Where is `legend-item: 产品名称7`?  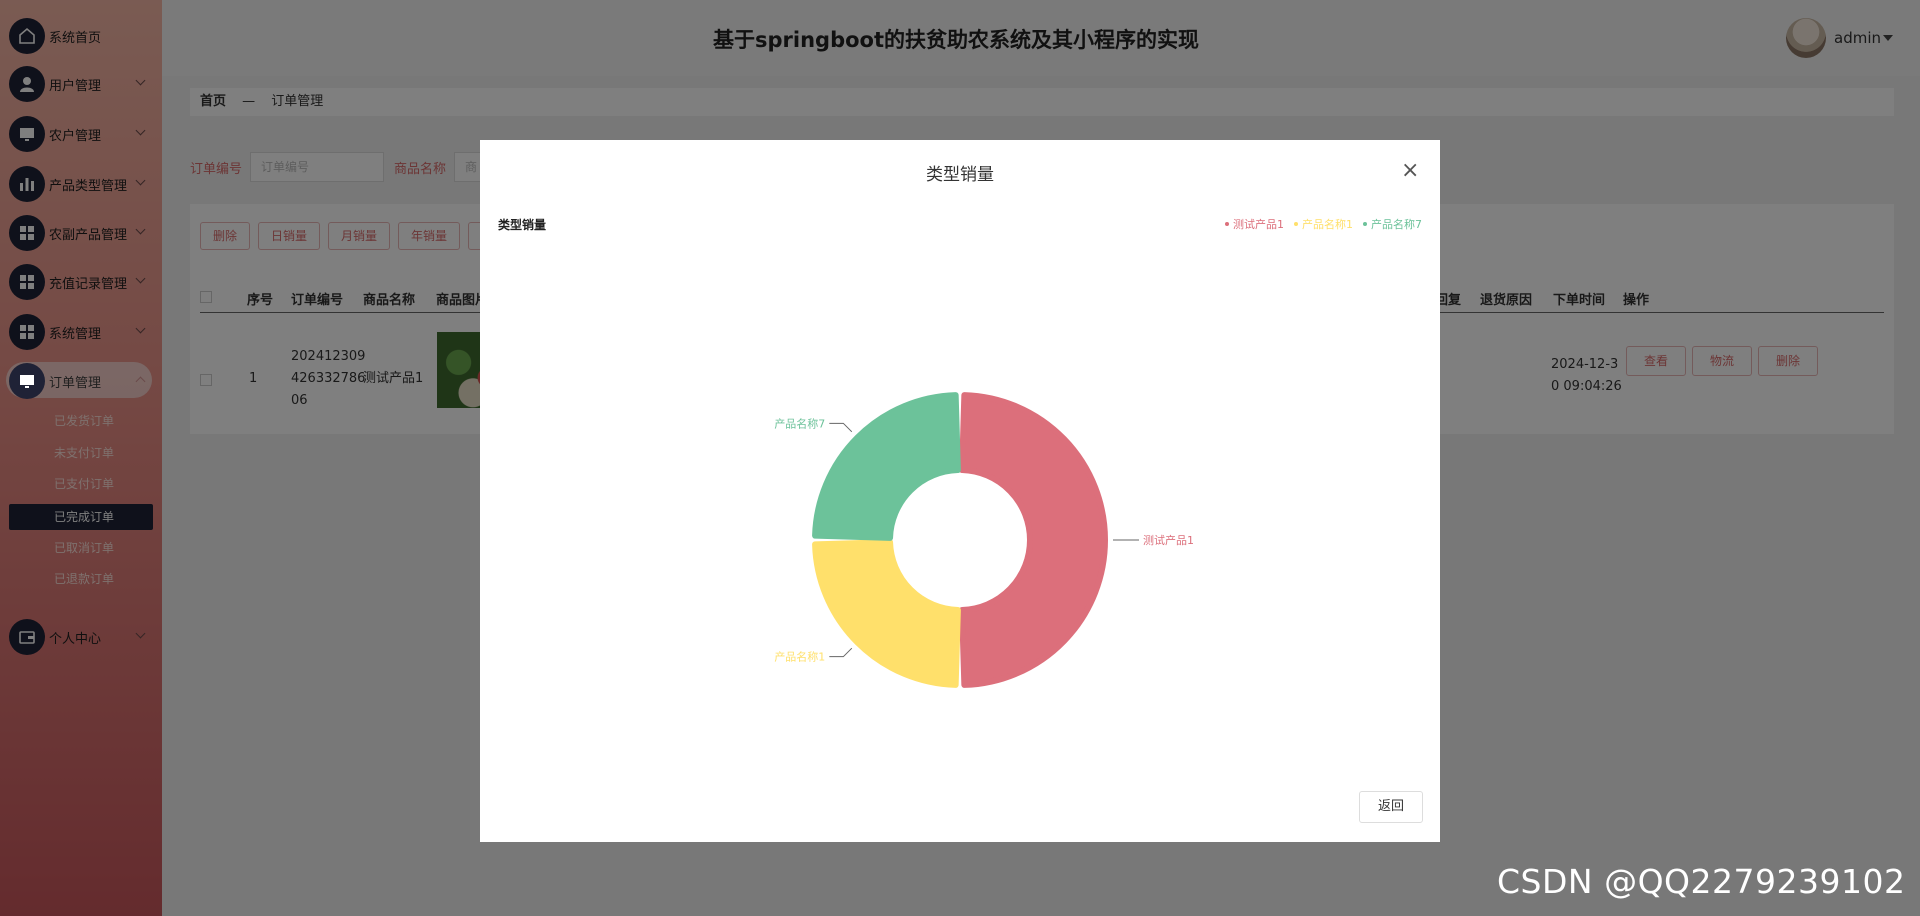 legend-item: 产品名称7 is located at coordinates (1392, 224).